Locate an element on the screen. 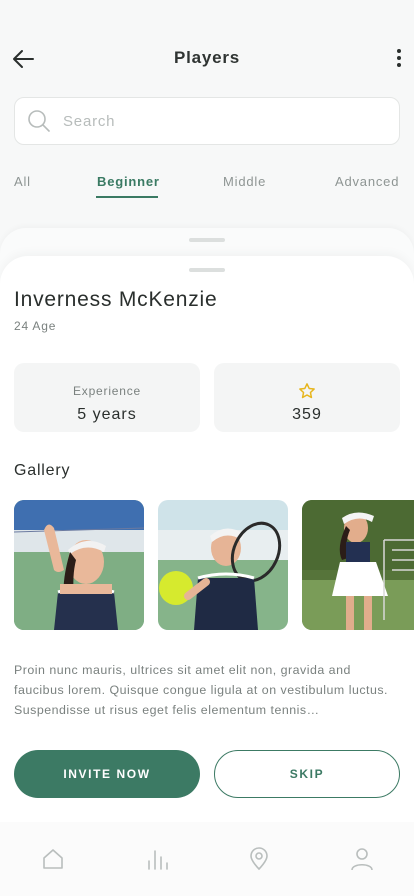 The height and width of the screenshot is (896, 414). more-options-button is located at coordinates (399, 58).